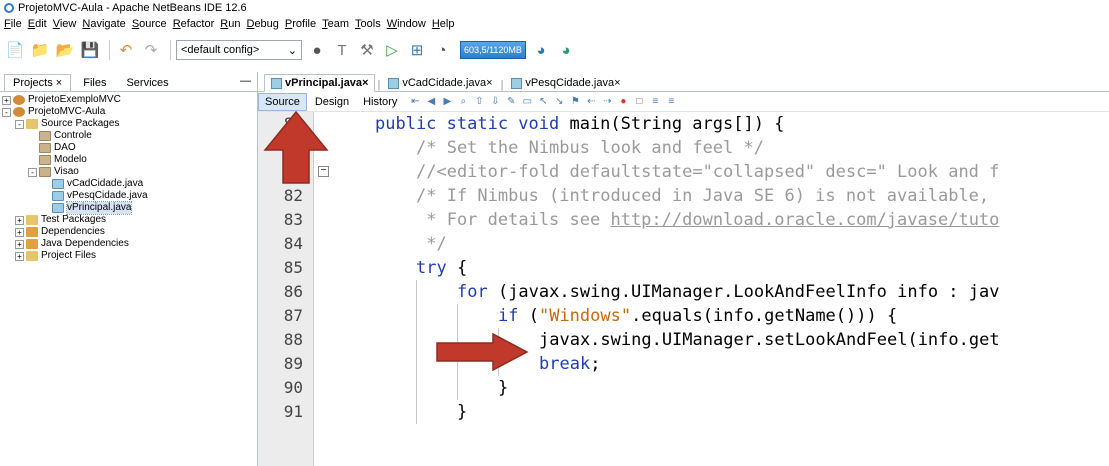 The image size is (1109, 466). I want to click on menu-debug: Debug, so click(262, 24).